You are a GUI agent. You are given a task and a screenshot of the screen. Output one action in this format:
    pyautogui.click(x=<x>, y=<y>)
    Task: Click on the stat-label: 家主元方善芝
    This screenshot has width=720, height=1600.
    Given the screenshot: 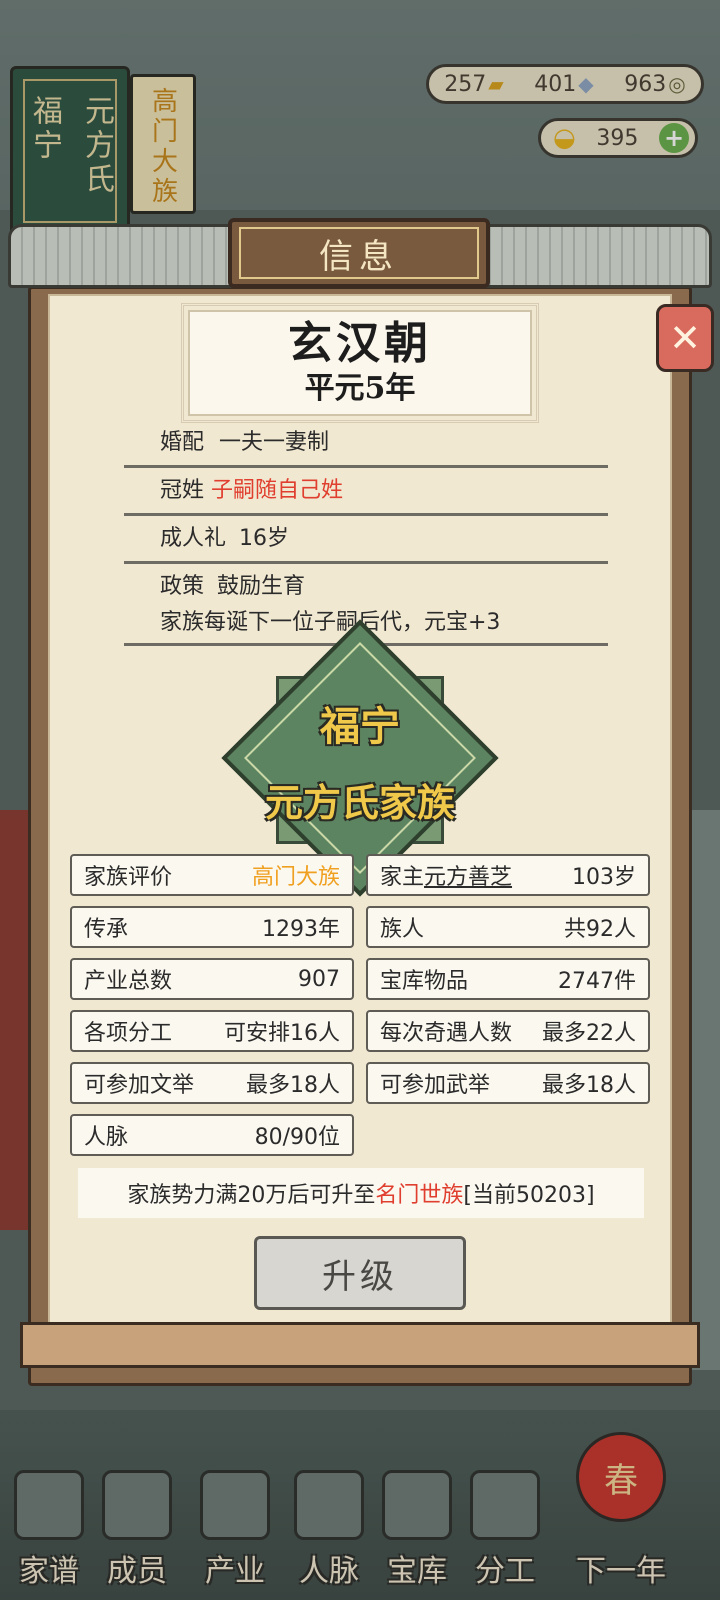 What is the action you would take?
    pyautogui.click(x=446, y=875)
    